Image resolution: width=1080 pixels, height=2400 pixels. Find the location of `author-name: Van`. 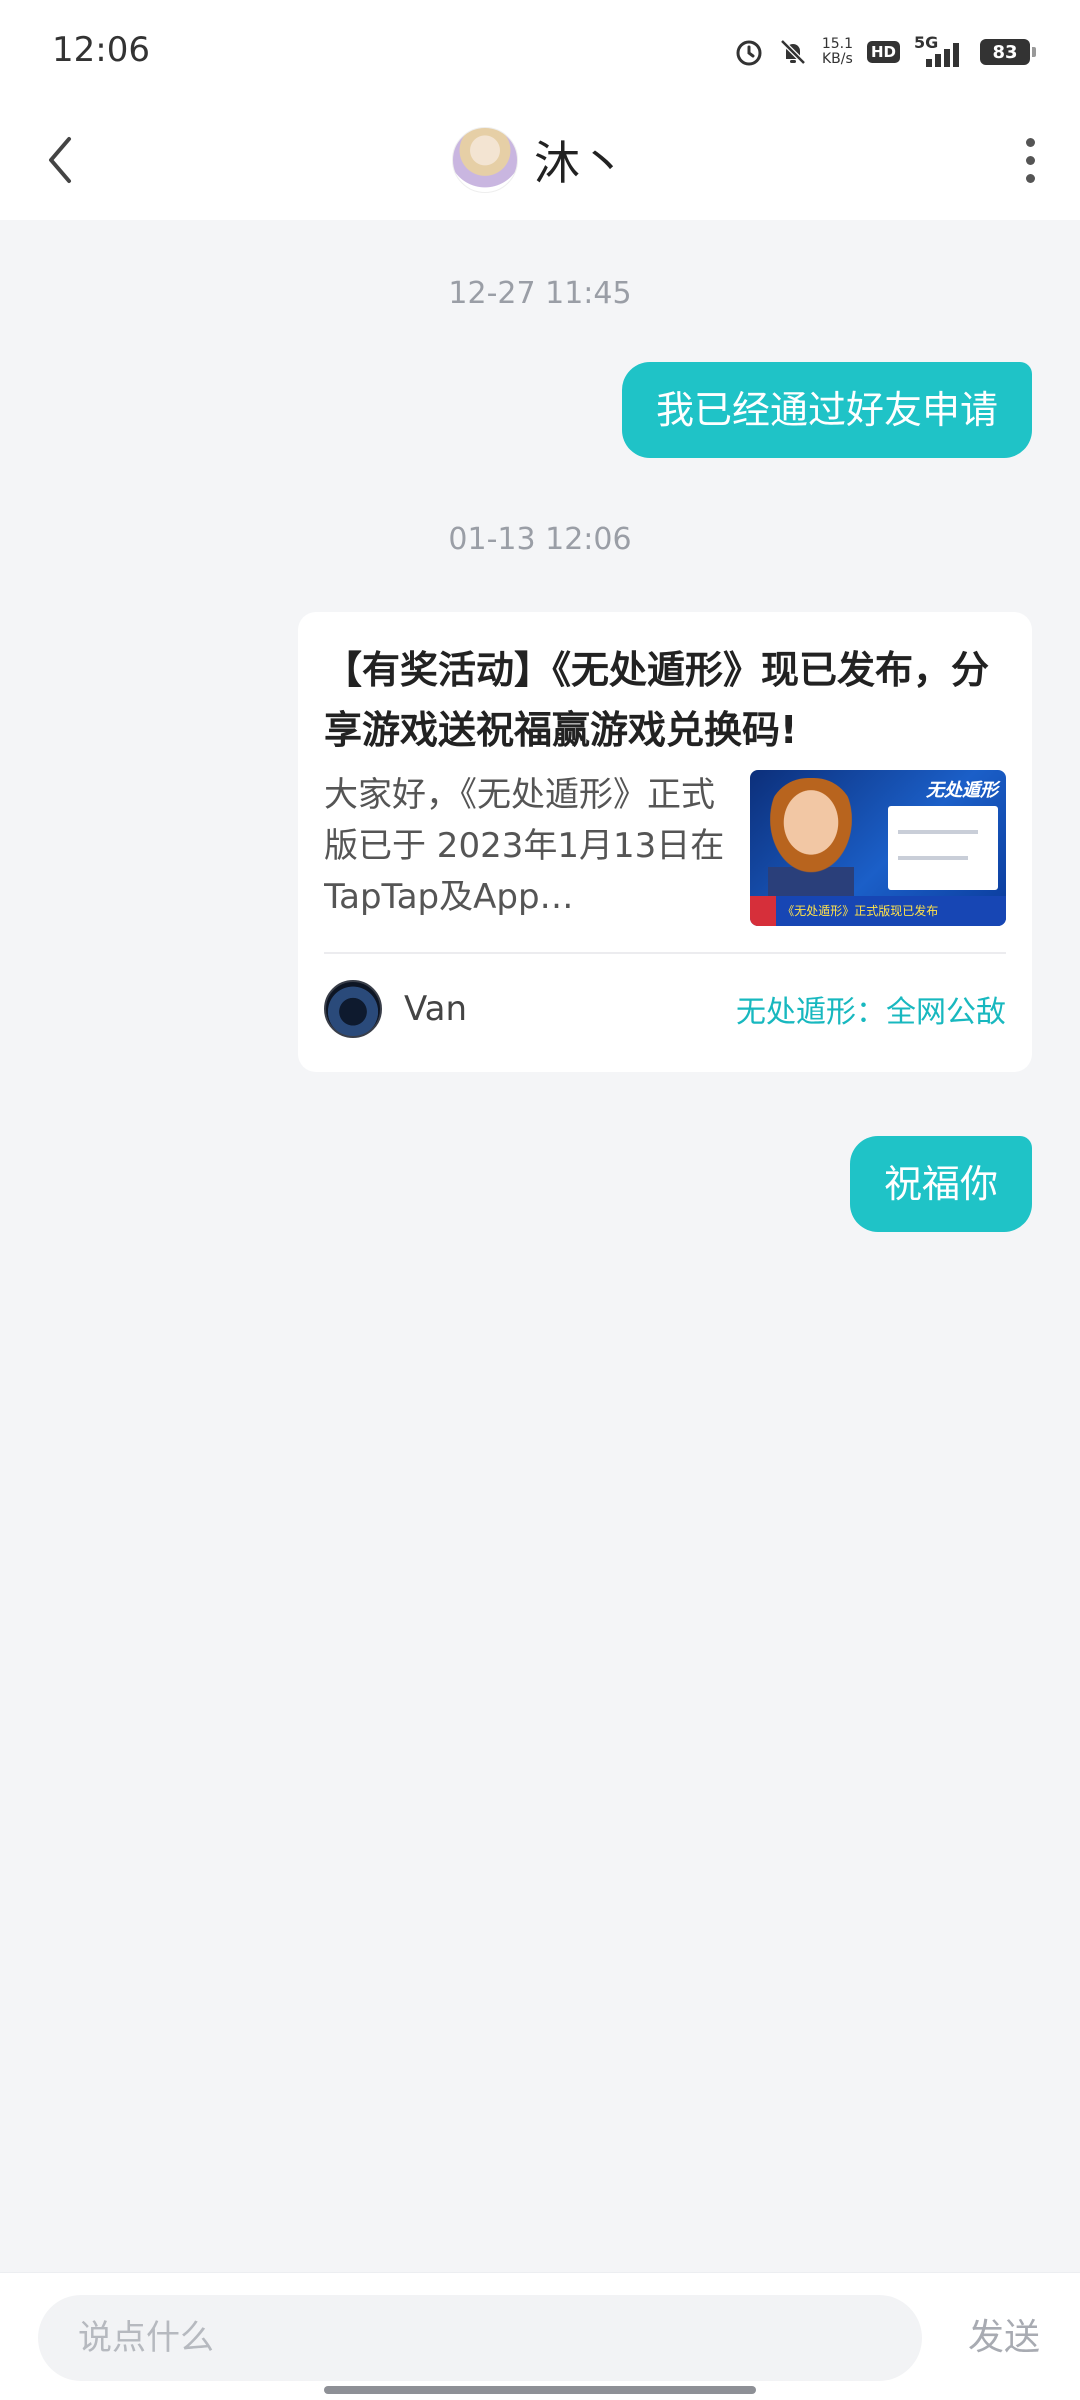

author-name: Van is located at coordinates (435, 1009).